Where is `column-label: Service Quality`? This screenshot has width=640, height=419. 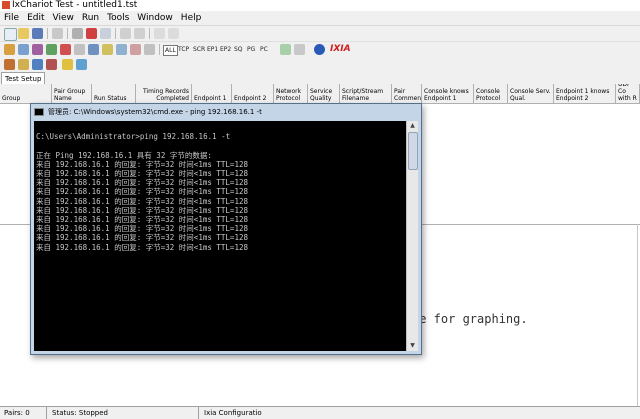 column-label: Service Quality is located at coordinates (321, 95).